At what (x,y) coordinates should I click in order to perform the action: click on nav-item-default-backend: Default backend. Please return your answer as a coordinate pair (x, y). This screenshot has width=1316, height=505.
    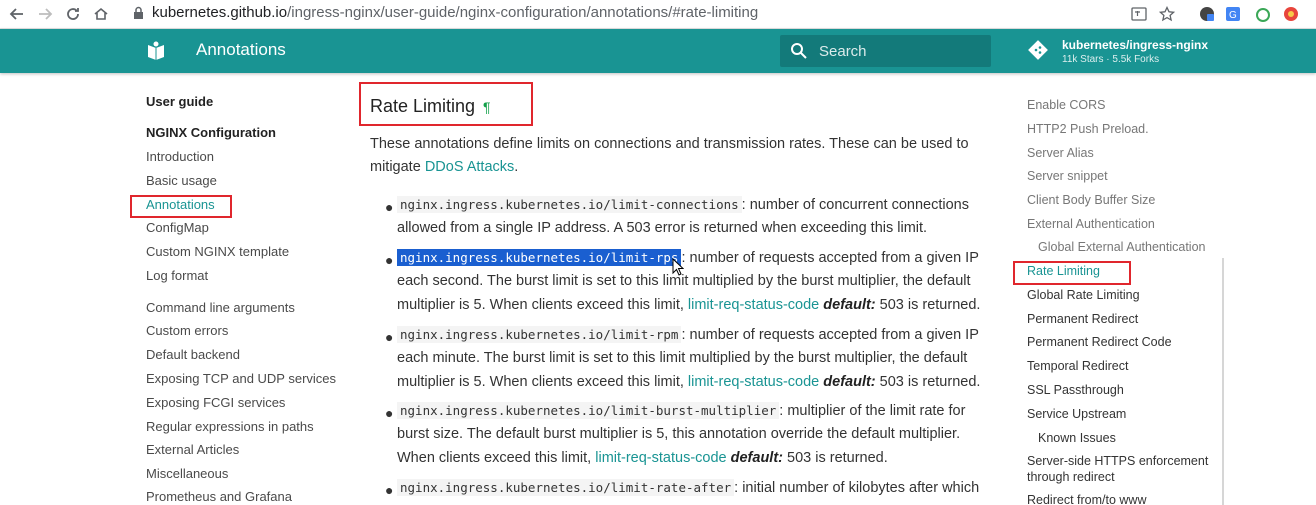
    Looking at the image, I should click on (193, 354).